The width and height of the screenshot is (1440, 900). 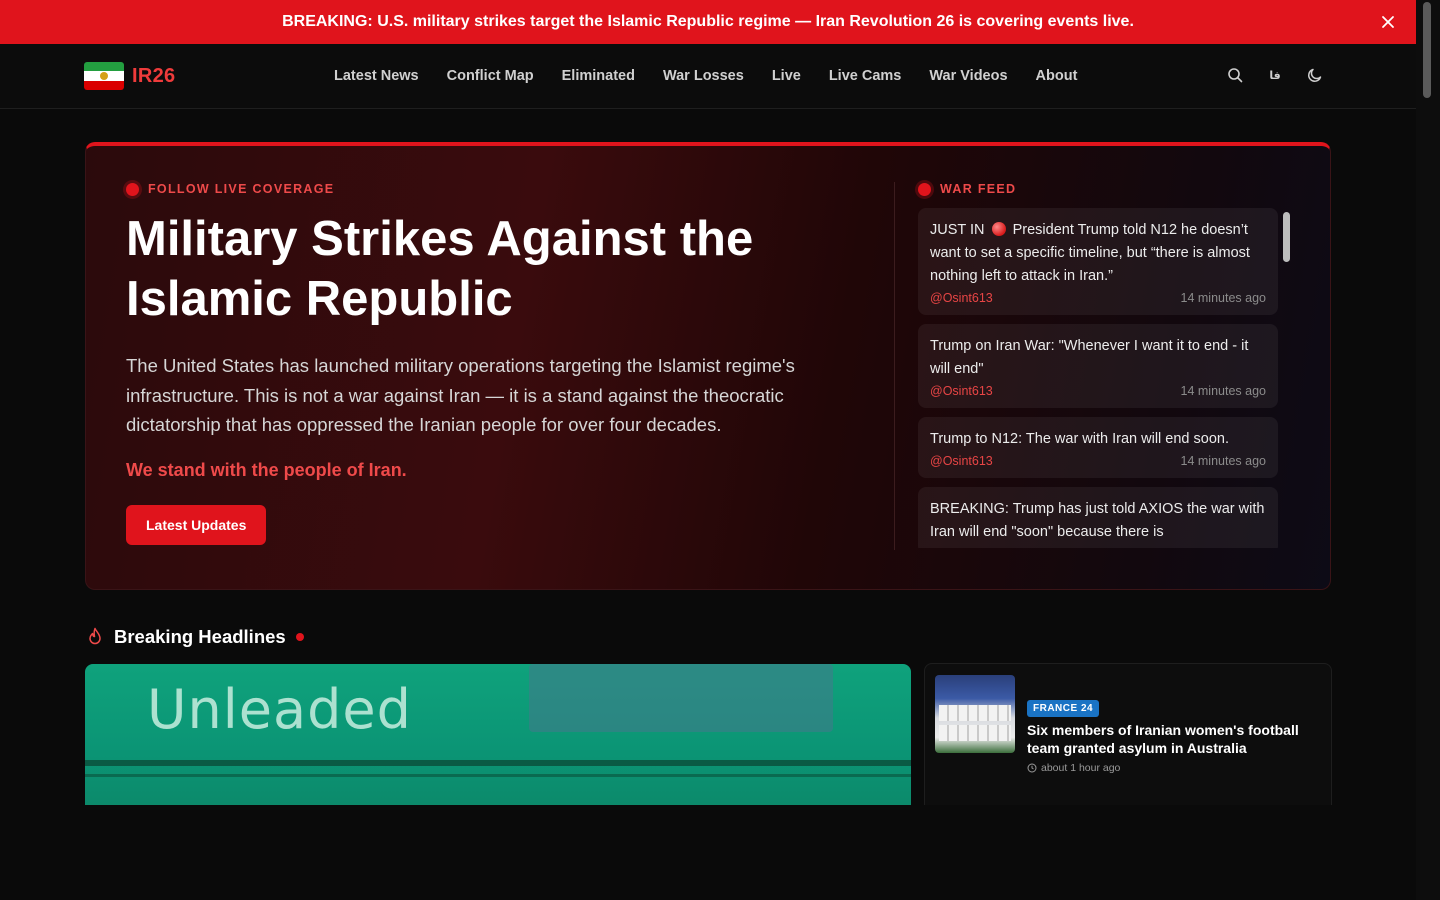 What do you see at coordinates (957, 230) in the screenshot?
I see `feed-item-prefix: JUST IN` at bounding box center [957, 230].